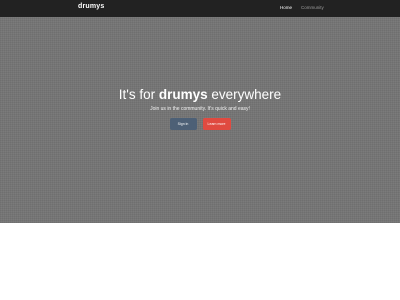  I want to click on headline-suffix: everywhere, so click(244, 94).